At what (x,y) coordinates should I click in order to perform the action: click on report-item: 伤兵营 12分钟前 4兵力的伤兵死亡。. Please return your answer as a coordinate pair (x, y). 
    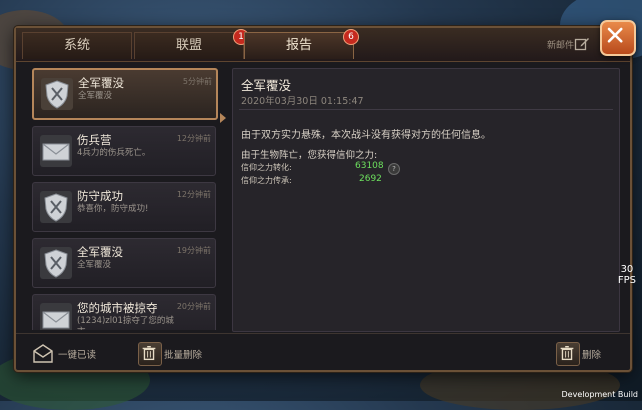
    Looking at the image, I should click on (124, 151).